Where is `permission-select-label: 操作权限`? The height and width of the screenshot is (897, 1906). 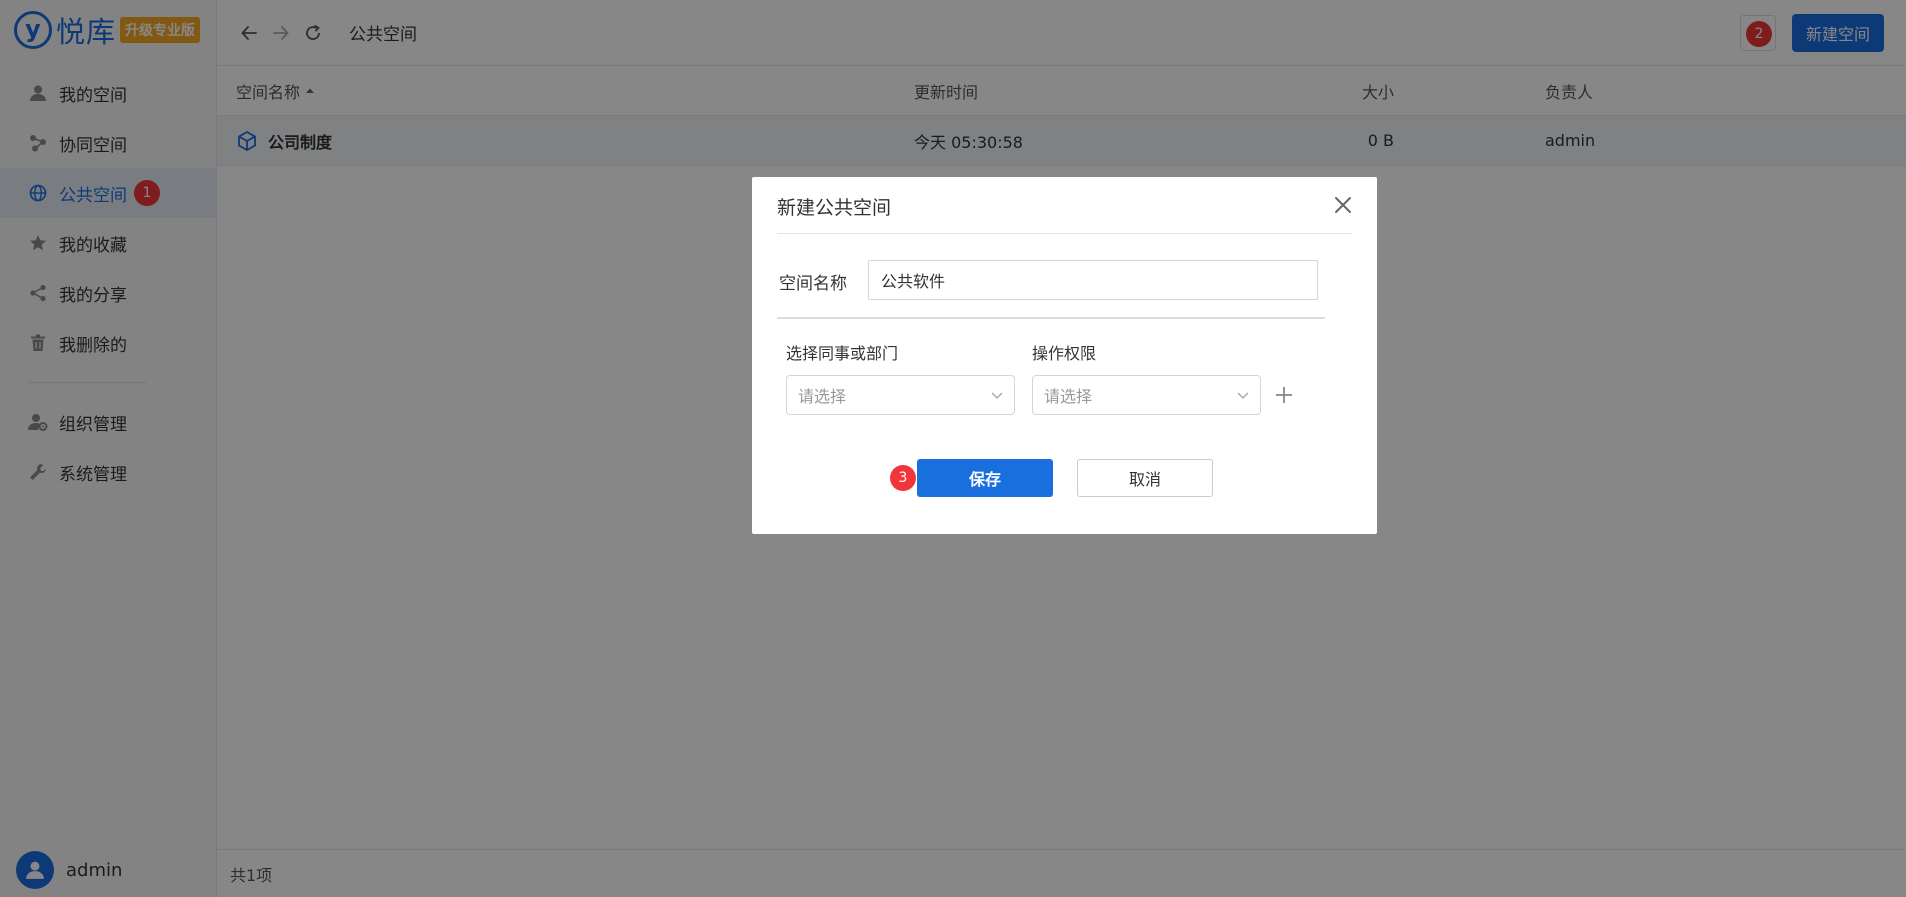 permission-select-label: 操作权限 is located at coordinates (1064, 353).